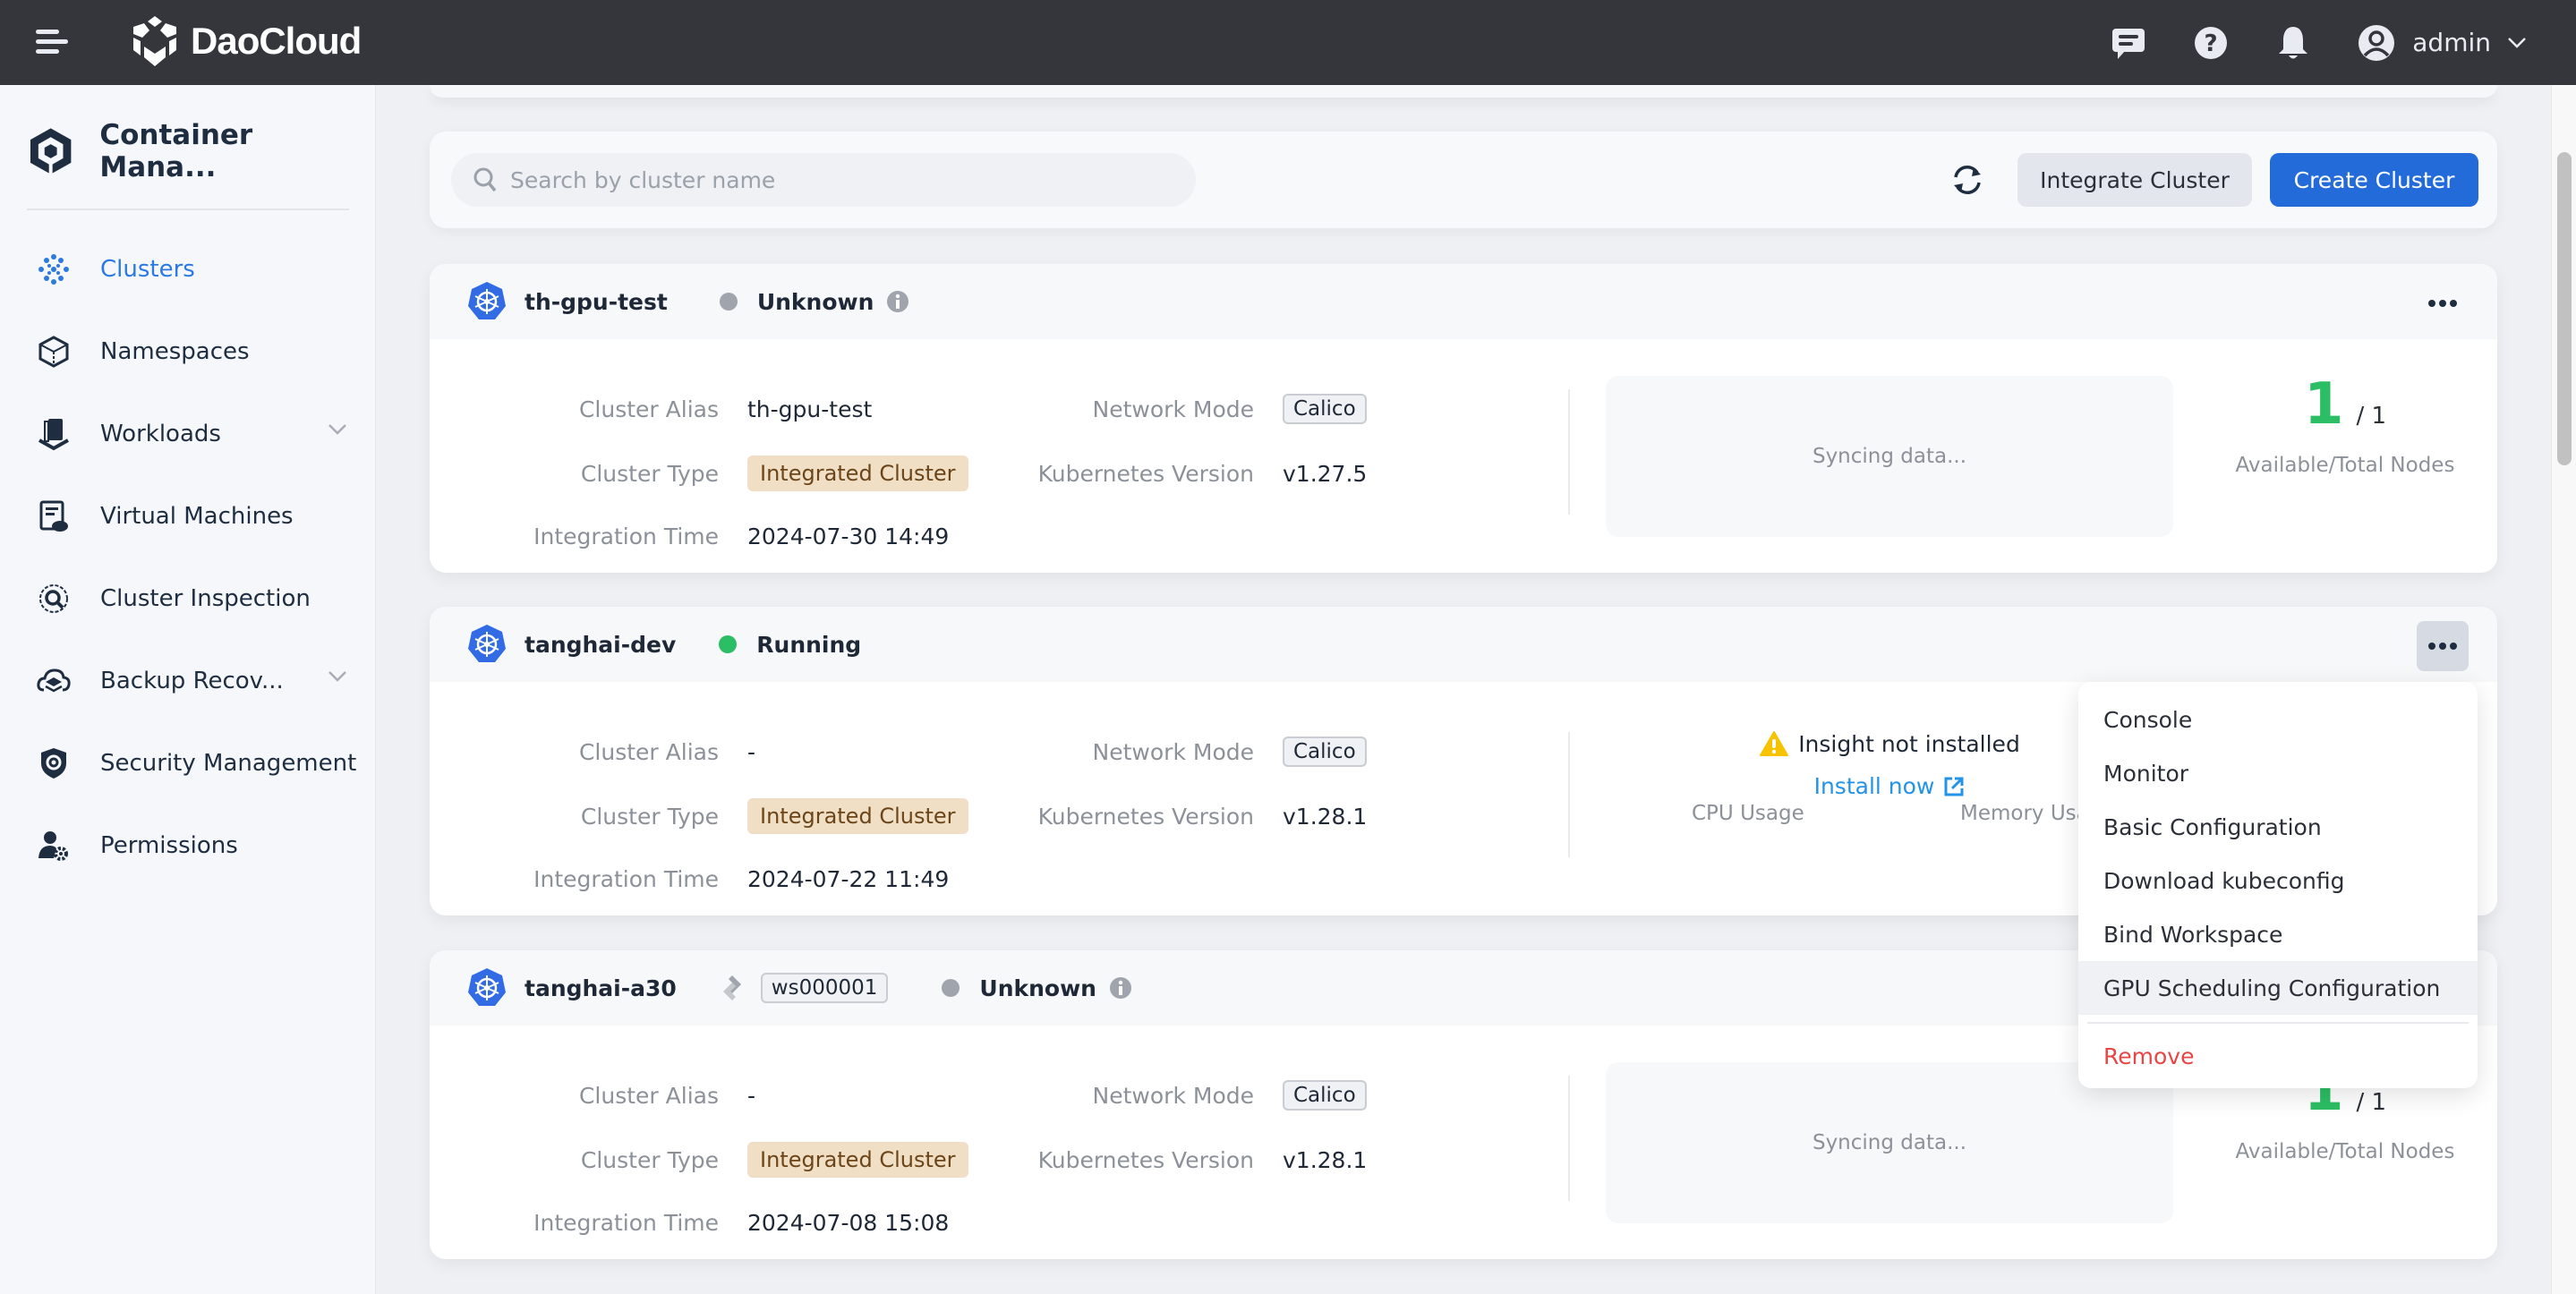 The image size is (2576, 1294). I want to click on cluster-status: Unknown, so click(814, 301).